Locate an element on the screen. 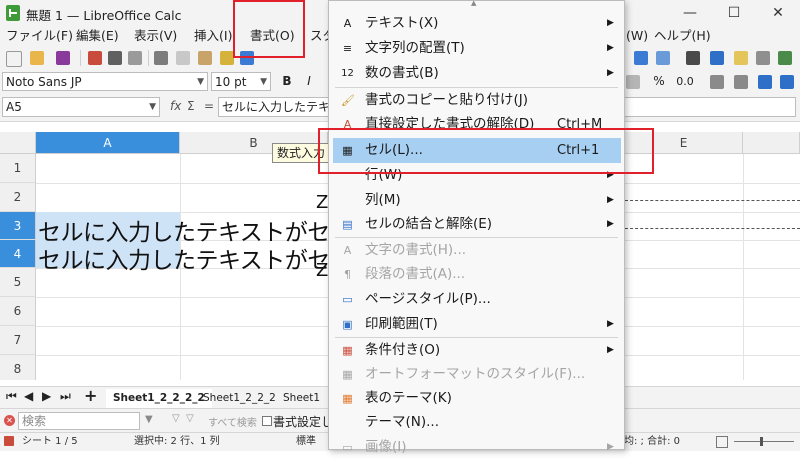  decrease-indent-icon is located at coordinates (787, 82).